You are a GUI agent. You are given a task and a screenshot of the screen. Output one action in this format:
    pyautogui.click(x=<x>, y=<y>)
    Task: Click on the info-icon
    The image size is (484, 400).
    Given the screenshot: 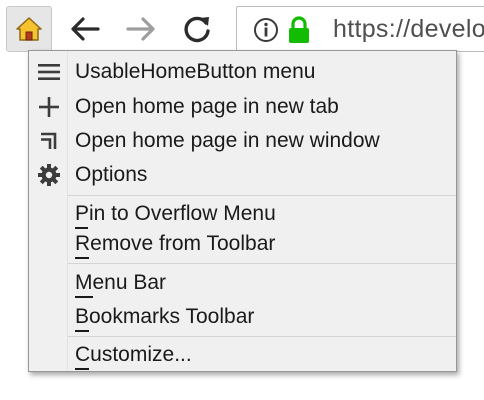 What is the action you would take?
    pyautogui.click(x=266, y=30)
    